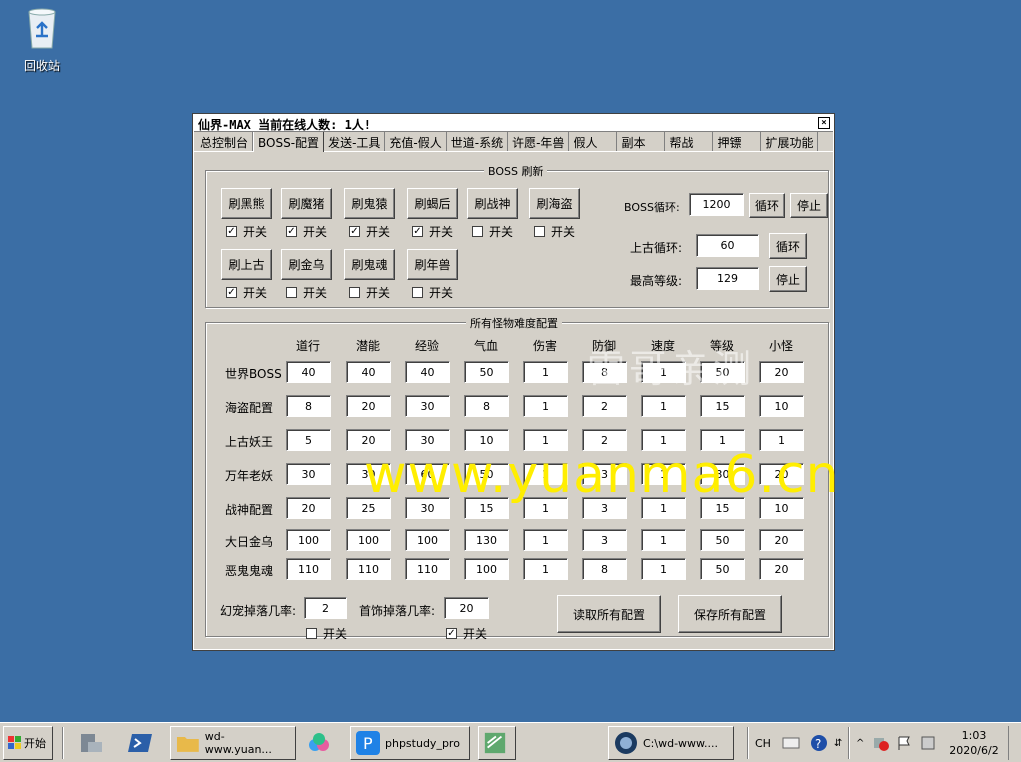  I want to click on jewelry-drop-input: 20, so click(466, 608).